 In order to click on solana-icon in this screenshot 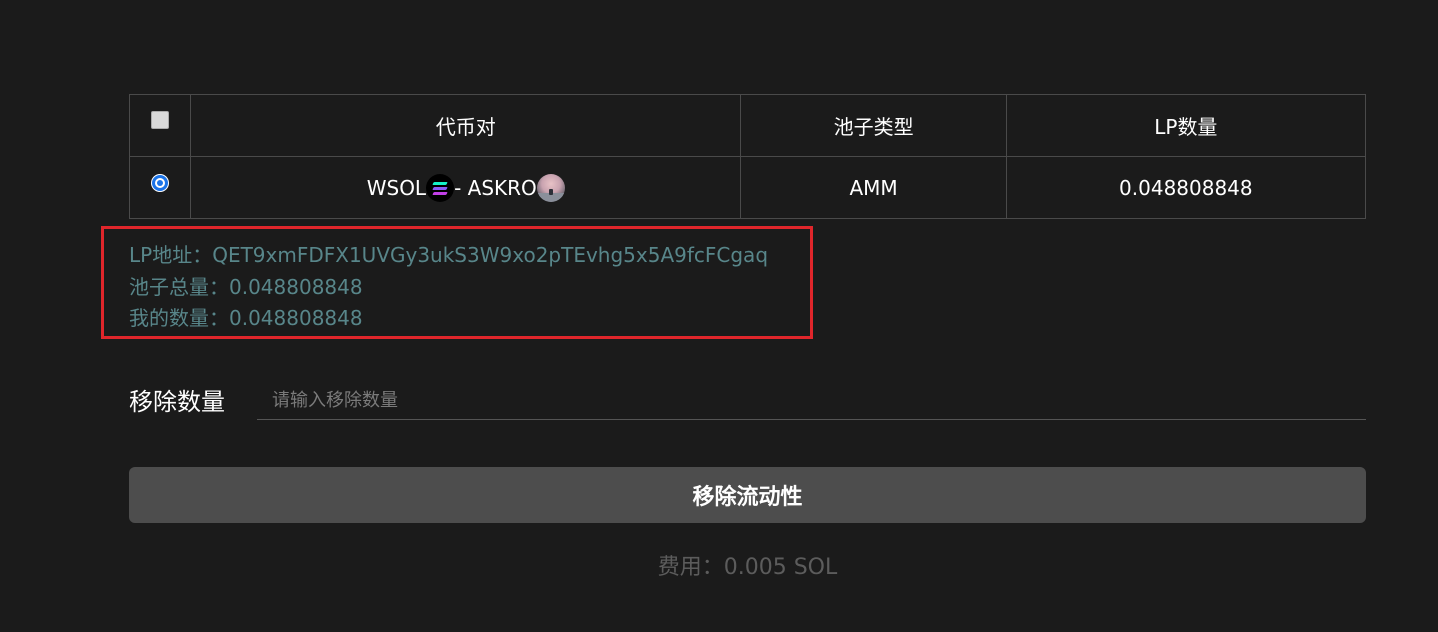, I will do `click(440, 187)`.